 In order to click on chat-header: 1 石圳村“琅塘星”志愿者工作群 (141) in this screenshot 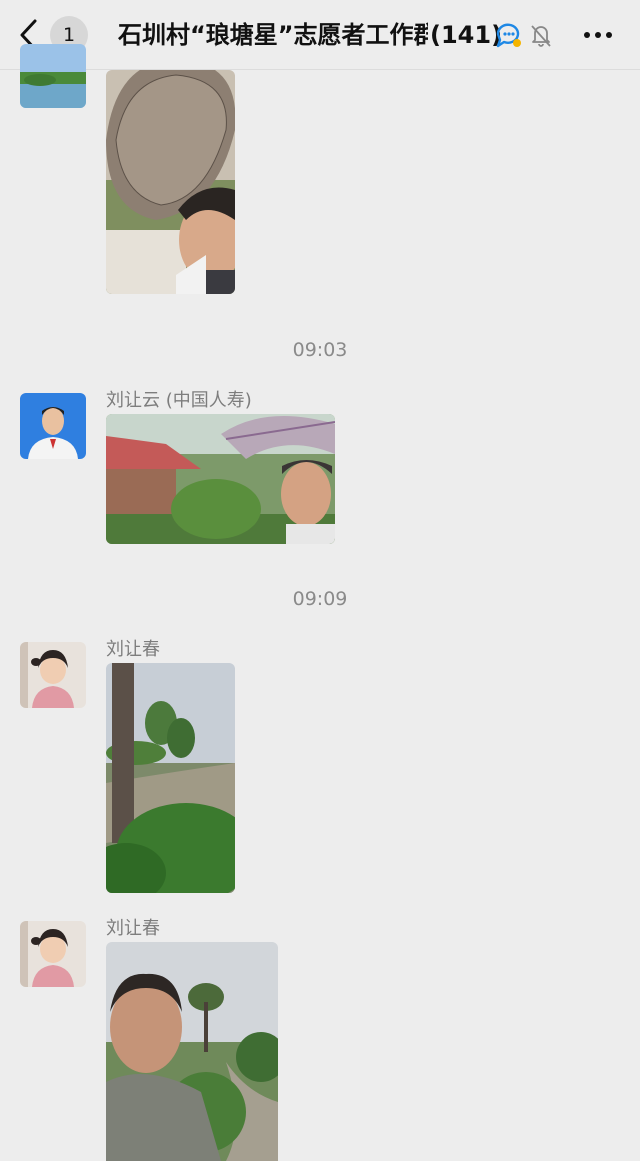, I will do `click(320, 35)`.